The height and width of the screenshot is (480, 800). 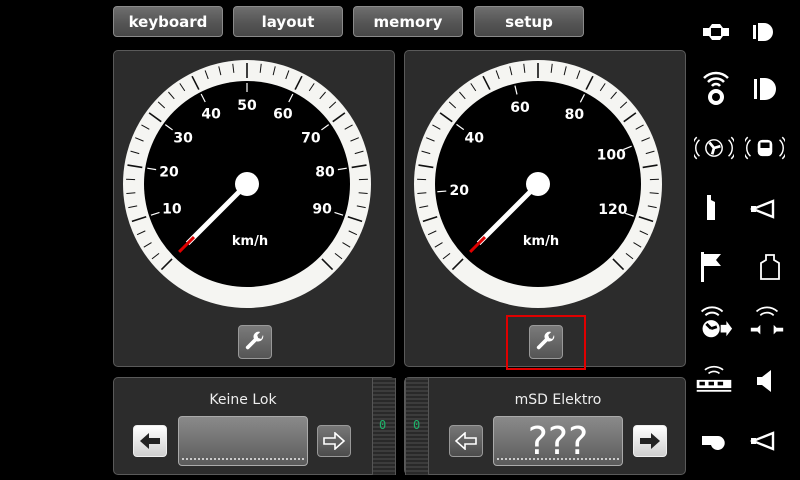 What do you see at coordinates (765, 148) in the screenshot?
I see `loco-sound-icon` at bounding box center [765, 148].